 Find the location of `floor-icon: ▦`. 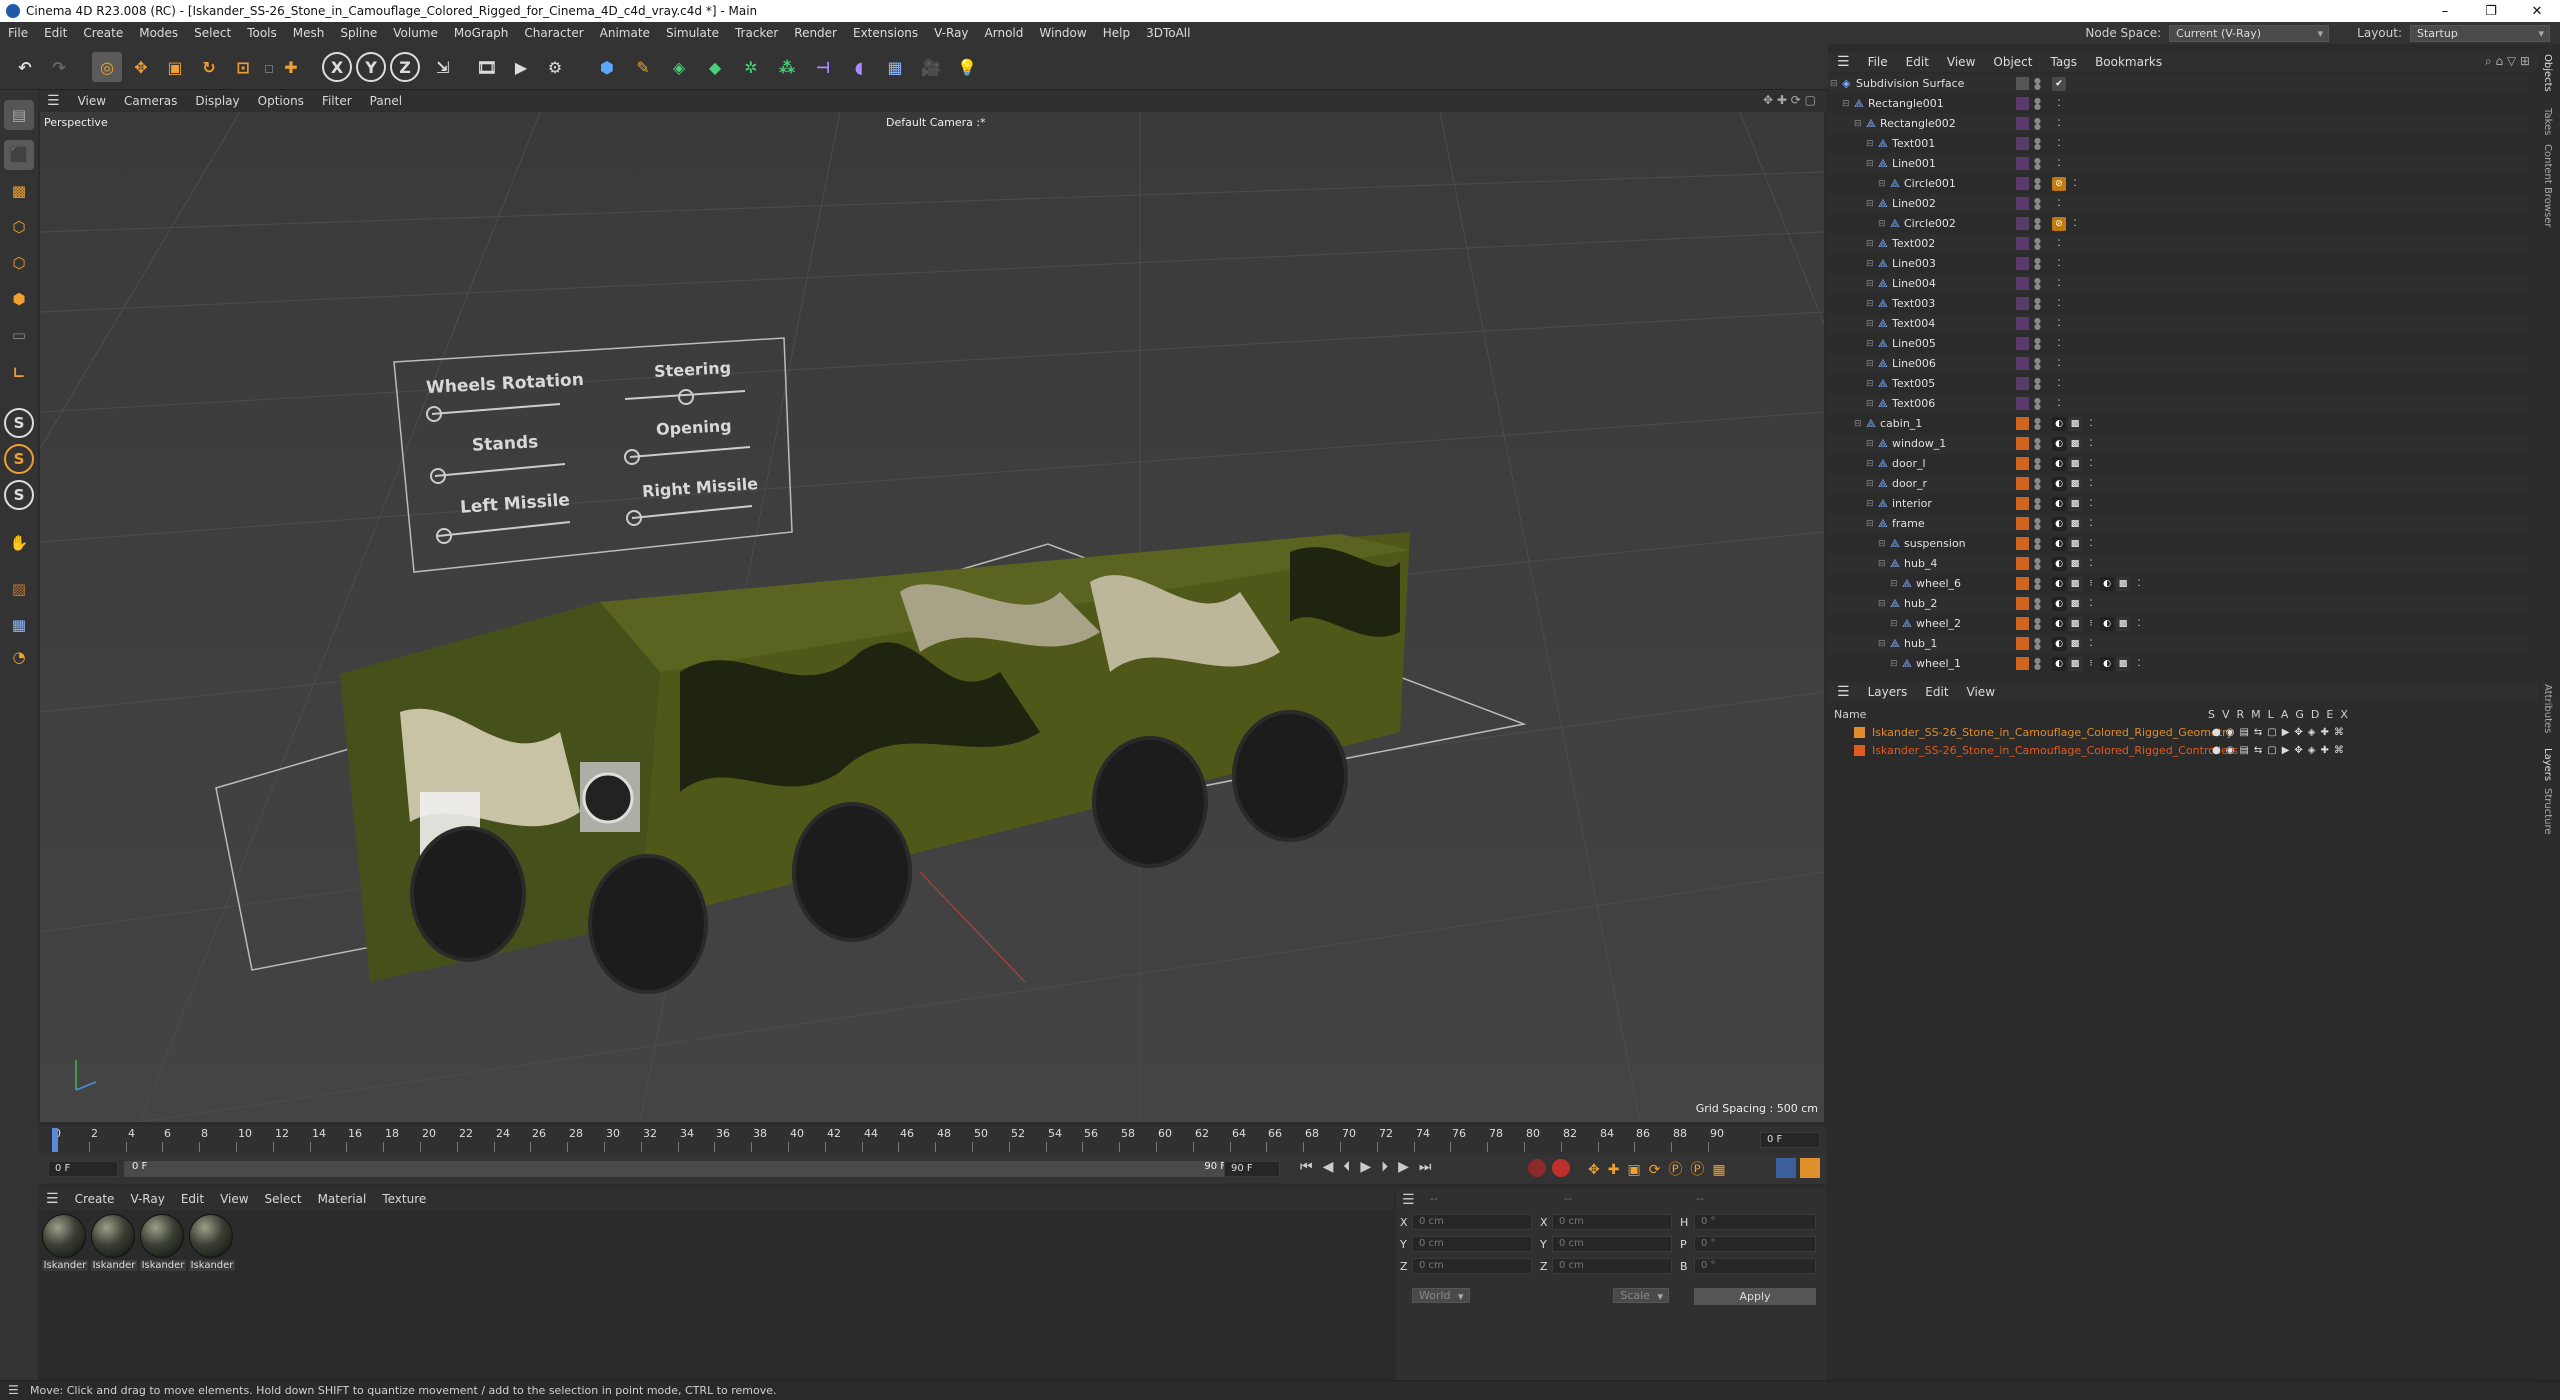

floor-icon: ▦ is located at coordinates (895, 67).